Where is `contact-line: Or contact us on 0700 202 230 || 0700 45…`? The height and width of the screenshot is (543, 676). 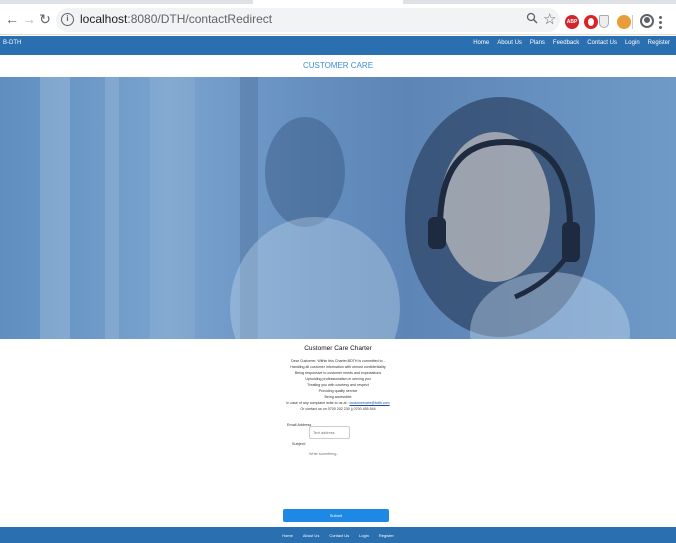 contact-line: Or contact us on 0700 202 230 || 0700 45… is located at coordinates (338, 409).